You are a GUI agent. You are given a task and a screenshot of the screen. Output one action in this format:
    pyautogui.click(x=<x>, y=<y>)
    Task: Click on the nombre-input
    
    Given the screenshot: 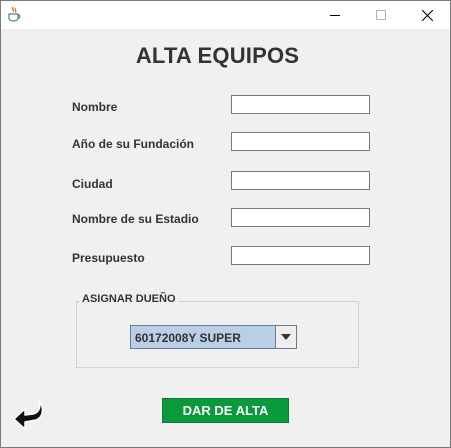 What is the action you would take?
    pyautogui.click(x=300, y=104)
    